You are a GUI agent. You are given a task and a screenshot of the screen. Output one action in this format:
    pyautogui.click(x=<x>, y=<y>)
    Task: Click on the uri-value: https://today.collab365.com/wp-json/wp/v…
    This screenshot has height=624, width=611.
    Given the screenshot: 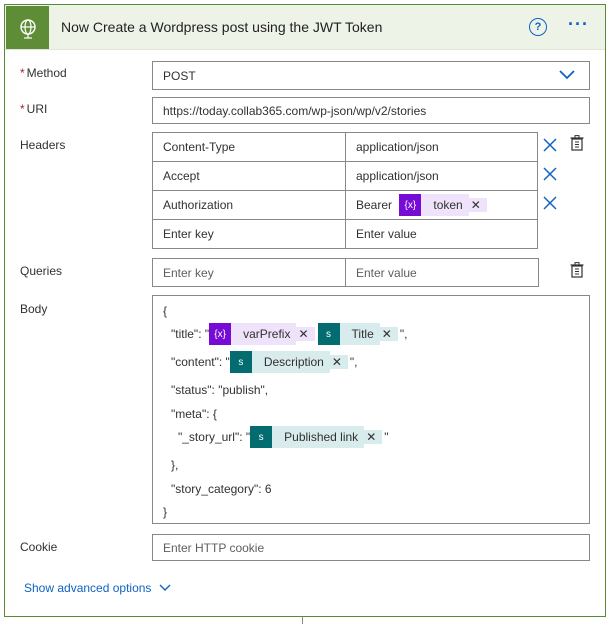 What is the action you would take?
    pyautogui.click(x=295, y=110)
    